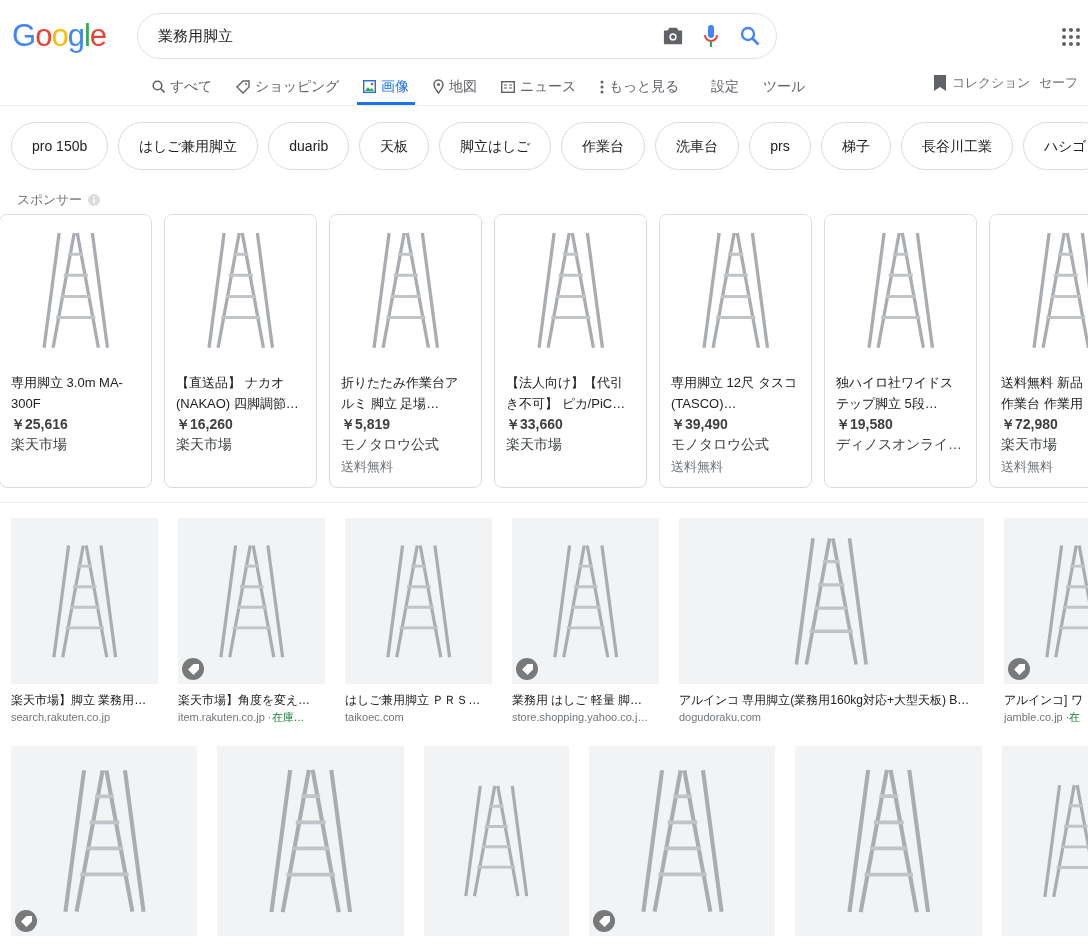  I want to click on suggestion-chip: 梯子, so click(855, 146).